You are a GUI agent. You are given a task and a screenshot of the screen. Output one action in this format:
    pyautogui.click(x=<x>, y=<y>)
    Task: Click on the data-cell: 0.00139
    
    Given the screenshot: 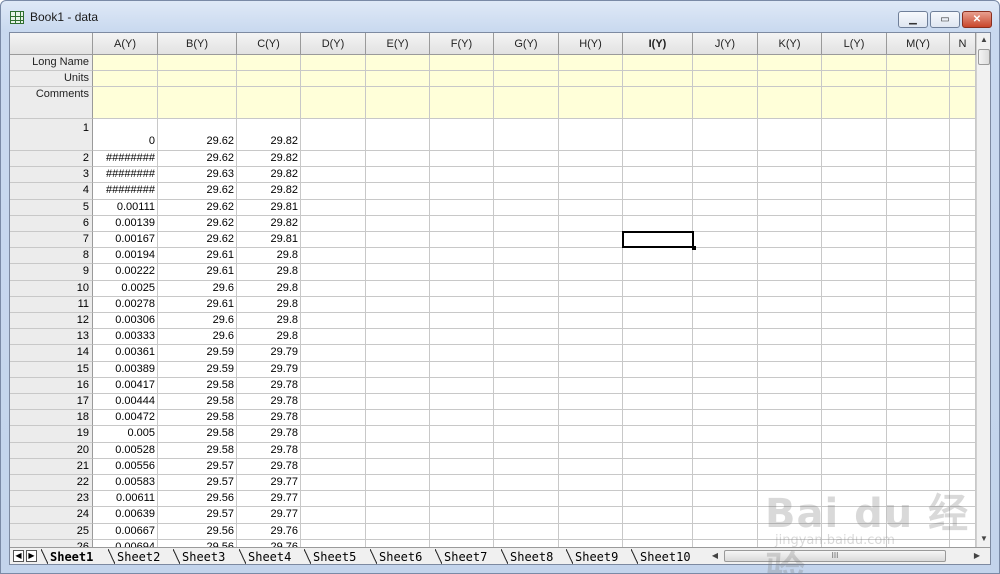 What is the action you would take?
    pyautogui.click(x=125, y=223)
    